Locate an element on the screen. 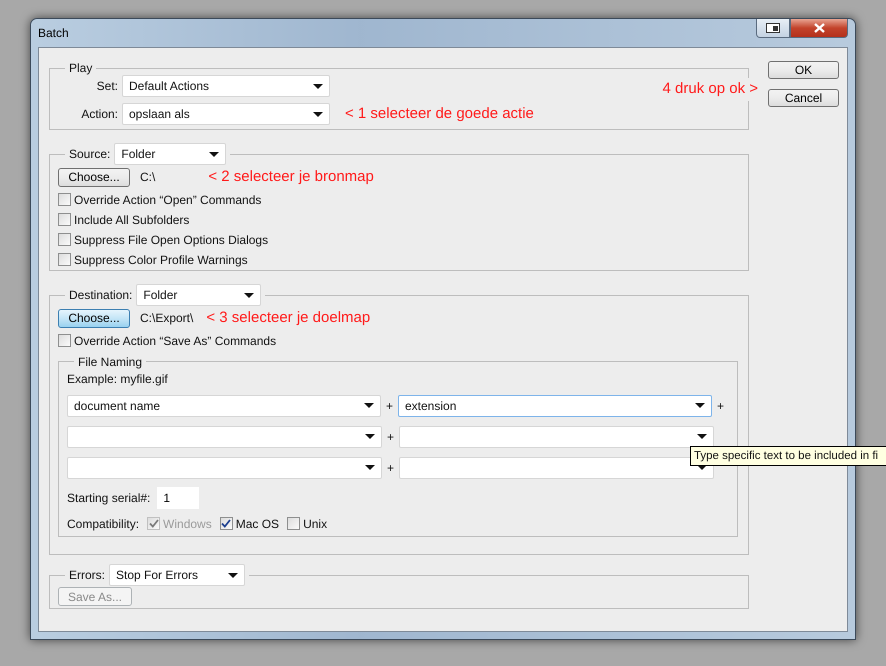  cancel-button: Cancel is located at coordinates (803, 98).